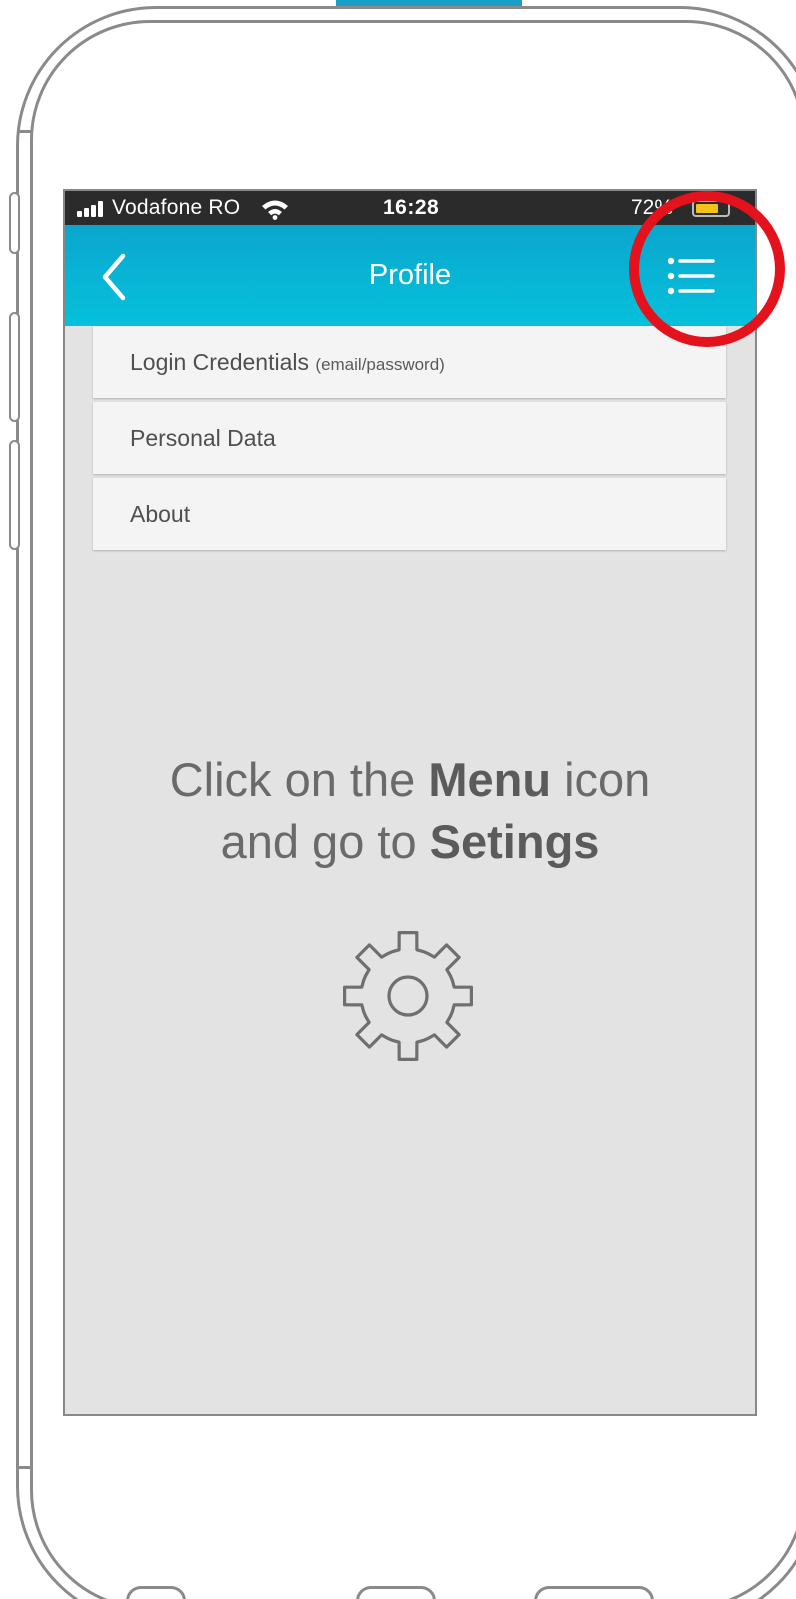 The image size is (796, 1599). Describe the element at coordinates (14, 223) in the screenshot. I see `mute-switch` at that location.